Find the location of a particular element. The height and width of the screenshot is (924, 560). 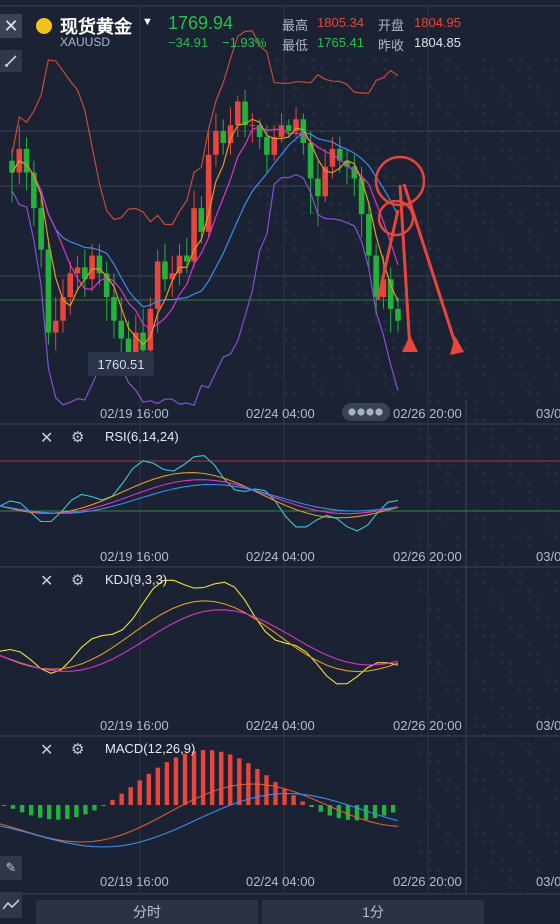

macd-panel is located at coordinates (199, 799).